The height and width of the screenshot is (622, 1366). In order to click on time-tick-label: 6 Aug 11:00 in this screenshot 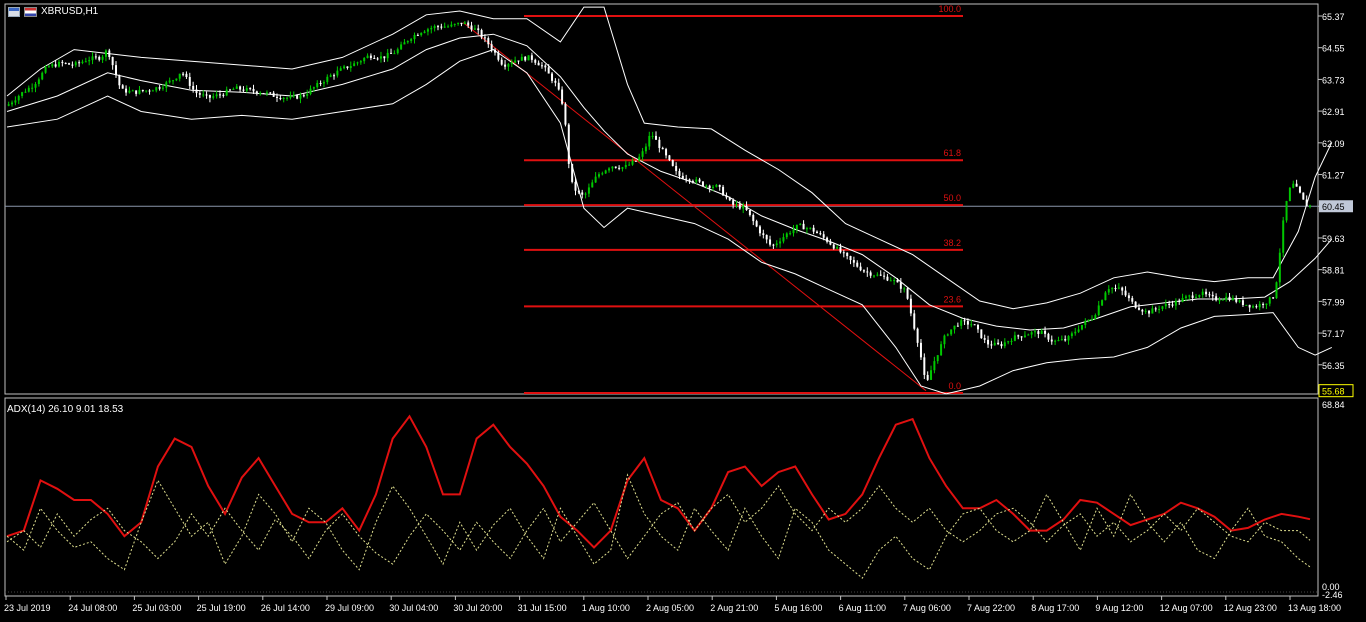, I will do `click(862, 608)`.